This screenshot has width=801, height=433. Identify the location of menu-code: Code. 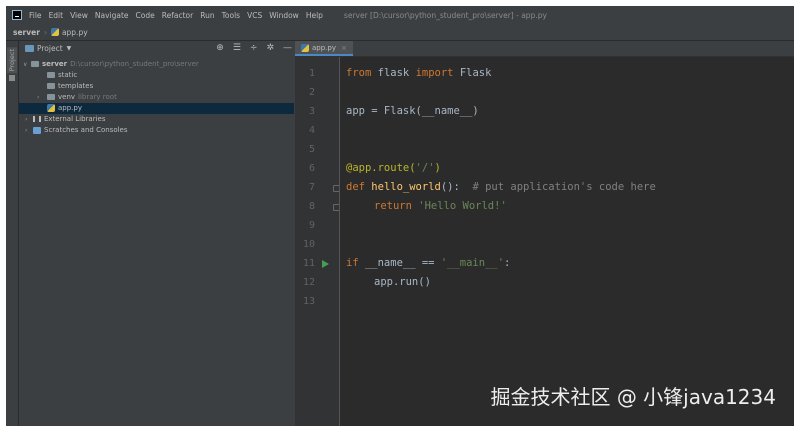
(145, 15).